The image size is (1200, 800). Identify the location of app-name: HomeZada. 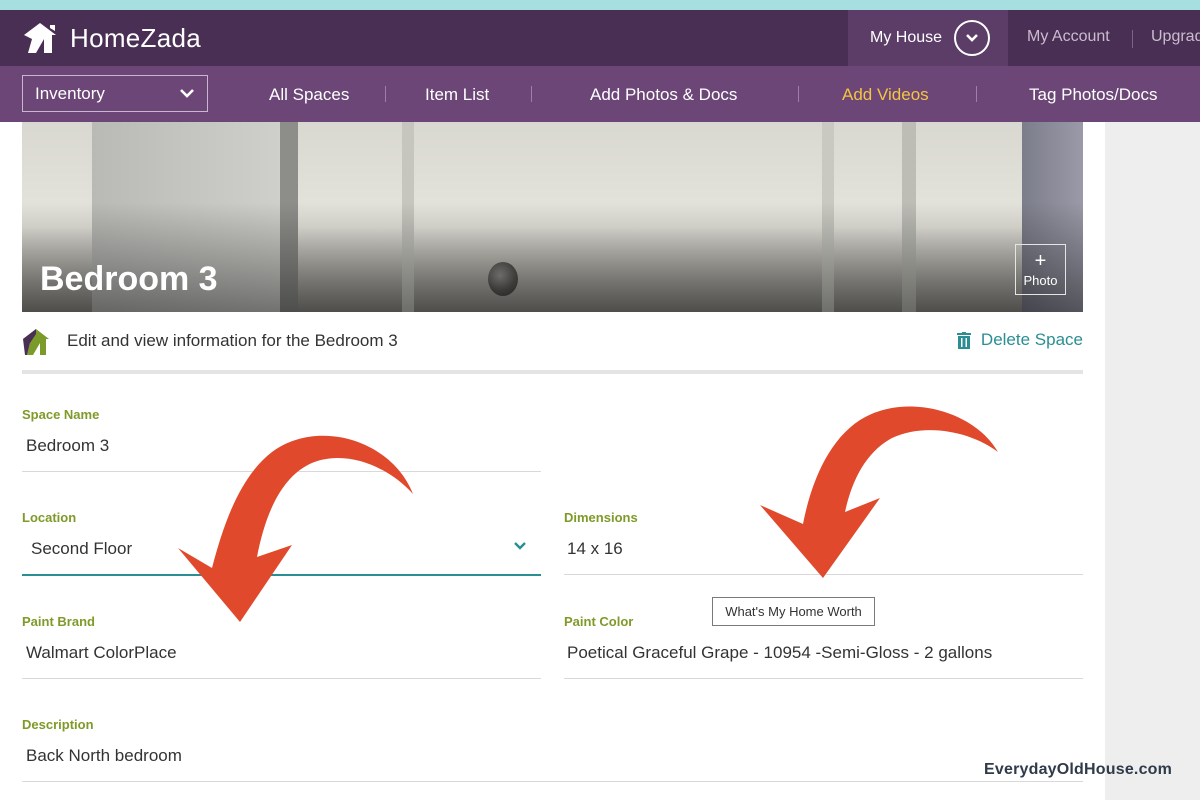
(136, 37).